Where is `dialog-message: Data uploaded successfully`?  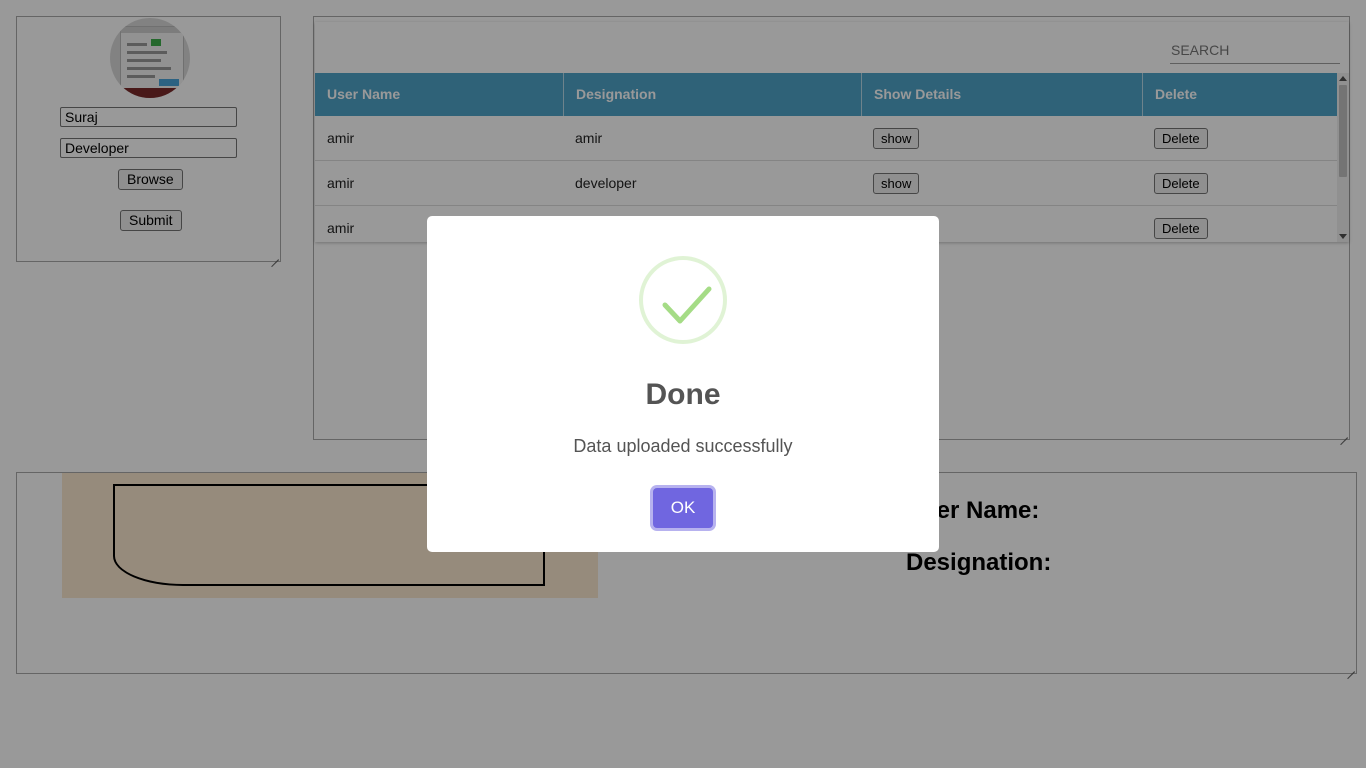 dialog-message: Data uploaded successfully is located at coordinates (683, 446).